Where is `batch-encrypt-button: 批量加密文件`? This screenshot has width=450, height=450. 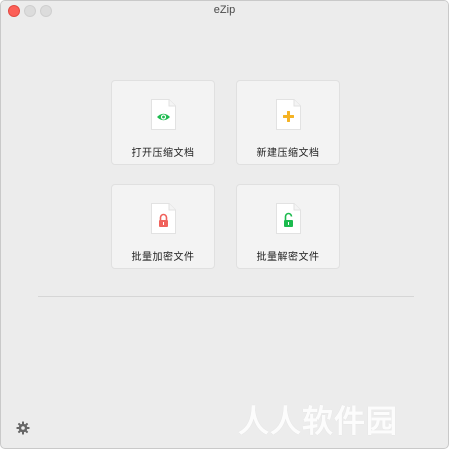 batch-encrypt-button: 批量加密文件 is located at coordinates (163, 226).